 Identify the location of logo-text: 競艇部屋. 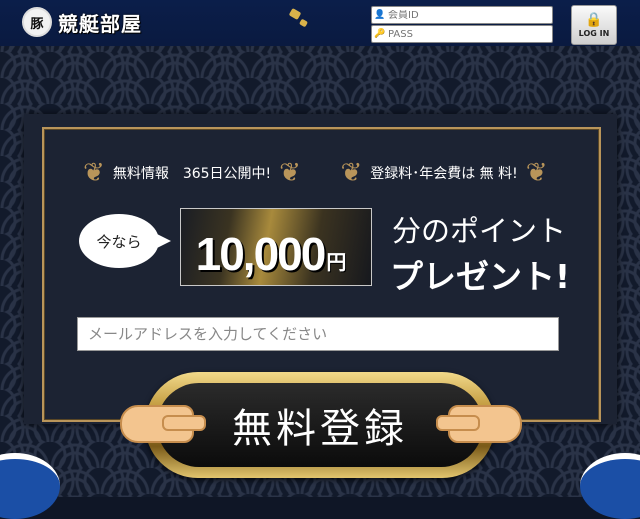
(100, 23).